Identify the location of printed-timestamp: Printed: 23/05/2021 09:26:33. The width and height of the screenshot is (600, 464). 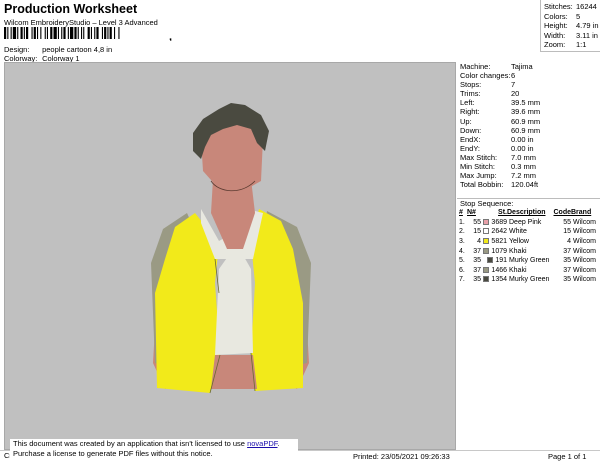
(401, 456).